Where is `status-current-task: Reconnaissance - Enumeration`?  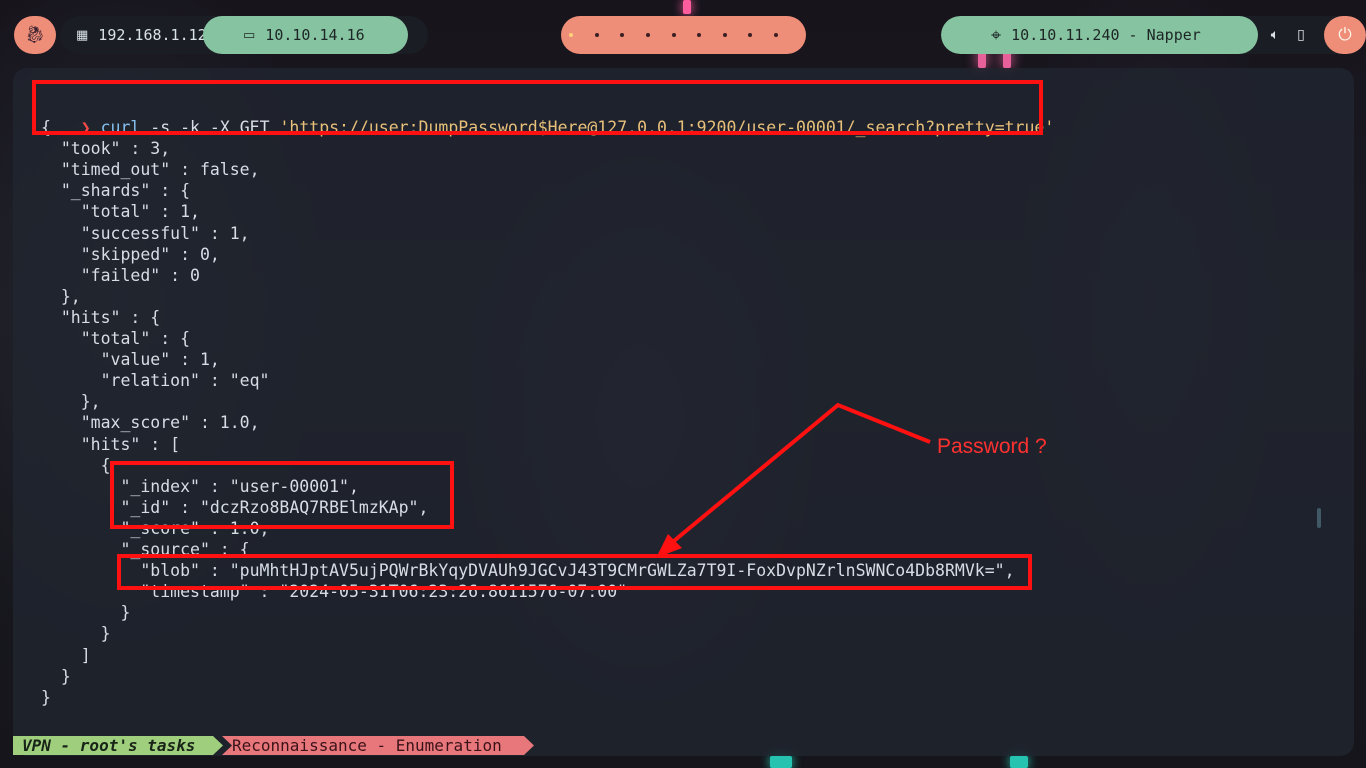
status-current-task: Reconnaissance - Enumeration is located at coordinates (378, 745).